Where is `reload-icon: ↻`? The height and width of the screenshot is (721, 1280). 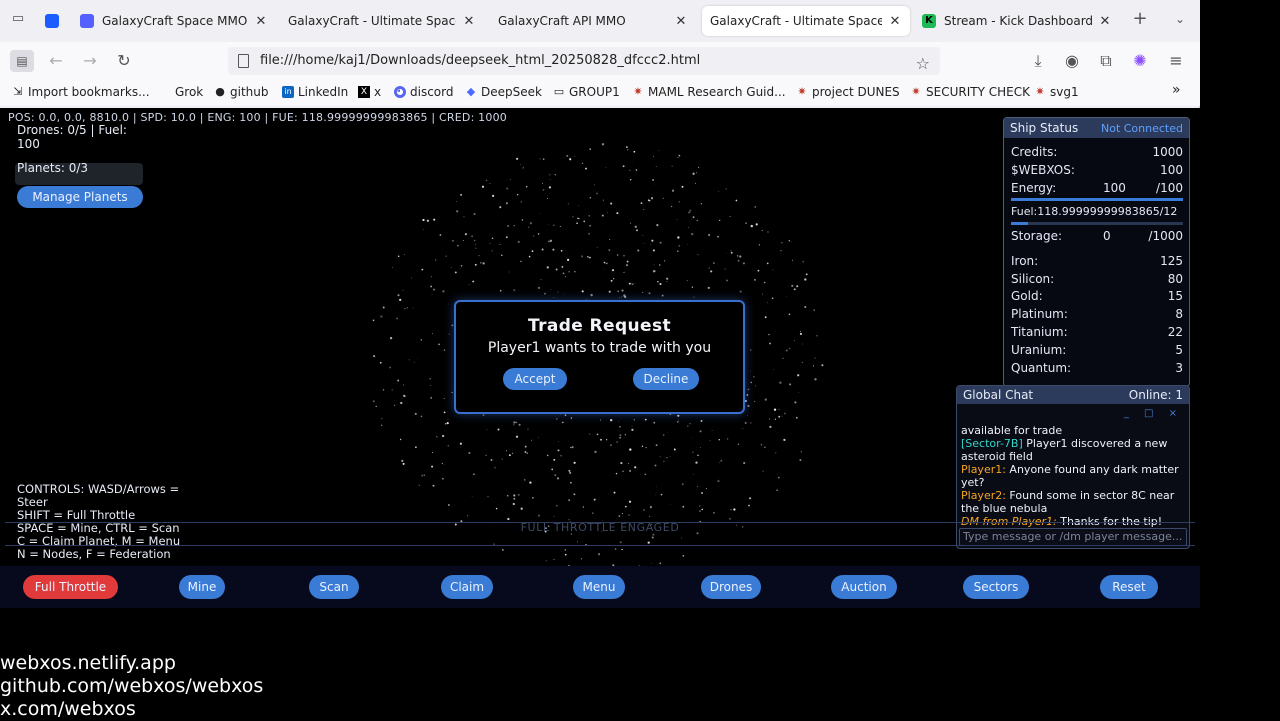
reload-icon: ↻ is located at coordinates (124, 61).